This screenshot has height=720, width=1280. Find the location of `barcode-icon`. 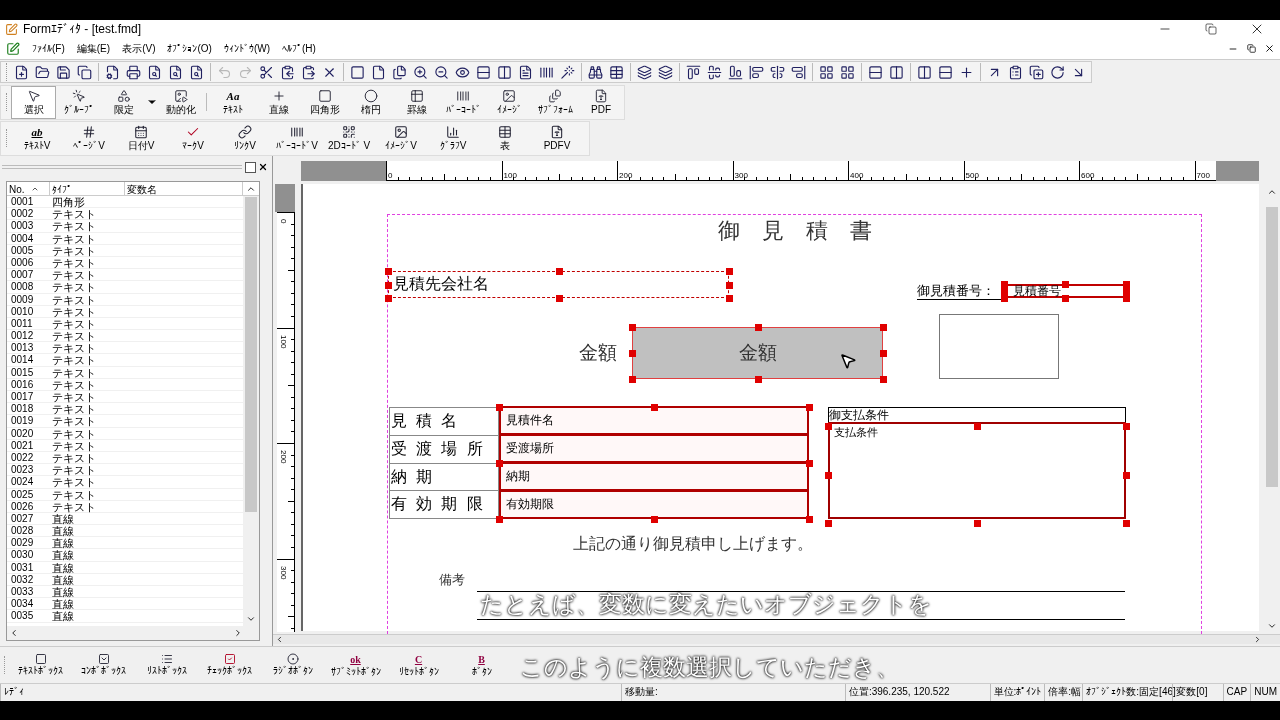

barcode-icon is located at coordinates (297, 131).